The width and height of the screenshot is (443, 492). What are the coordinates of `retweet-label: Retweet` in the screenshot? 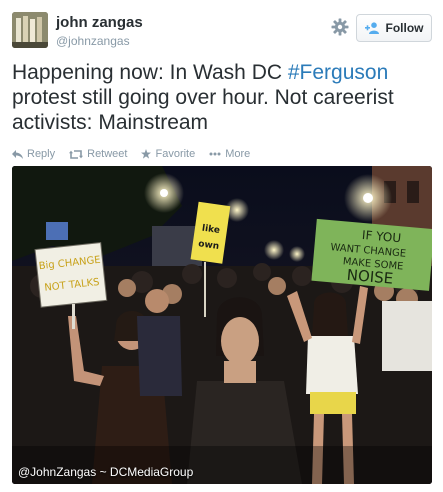 It's located at (107, 154).